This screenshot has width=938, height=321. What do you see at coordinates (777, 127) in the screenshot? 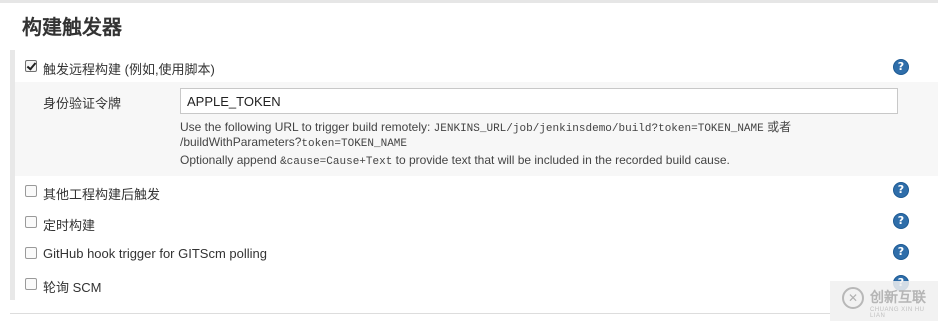
I see `desc-line1-suffix: 或者` at bounding box center [777, 127].